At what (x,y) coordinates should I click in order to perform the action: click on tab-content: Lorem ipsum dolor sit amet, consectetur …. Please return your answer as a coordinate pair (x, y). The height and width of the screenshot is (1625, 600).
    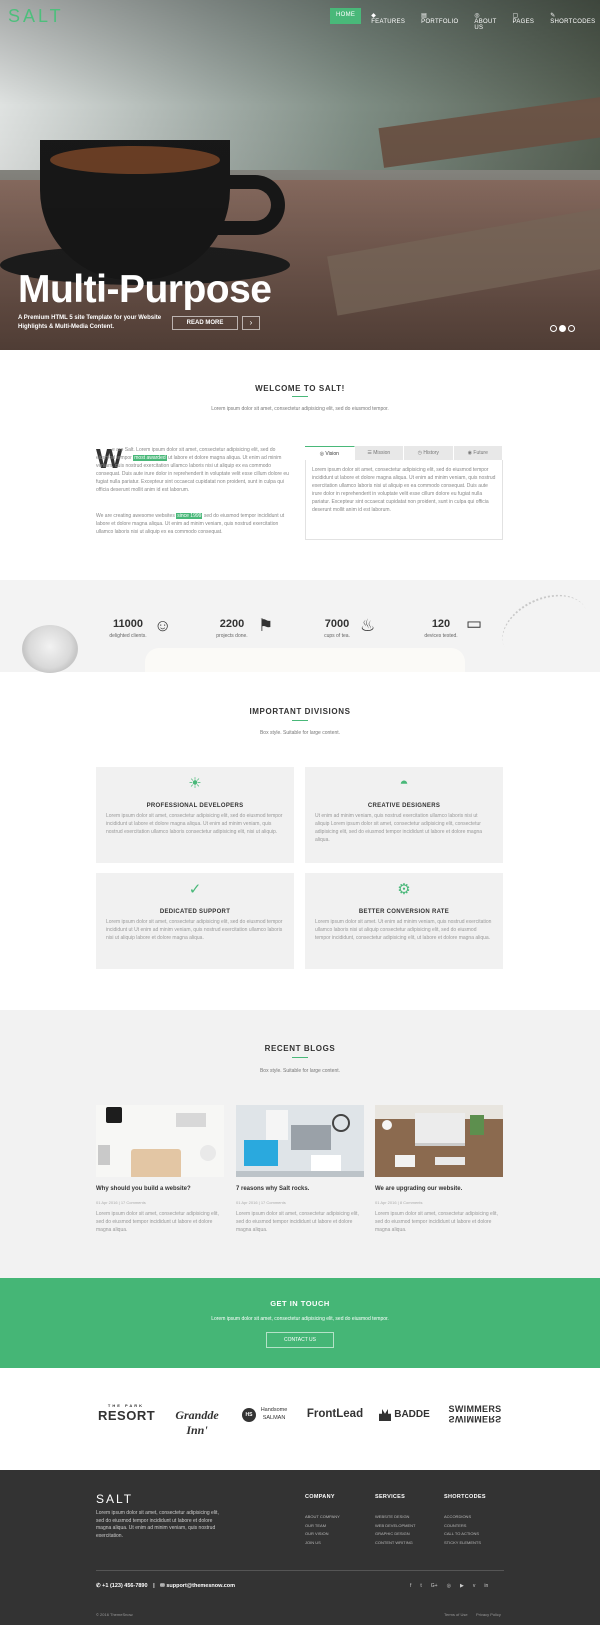
    Looking at the image, I should click on (404, 500).